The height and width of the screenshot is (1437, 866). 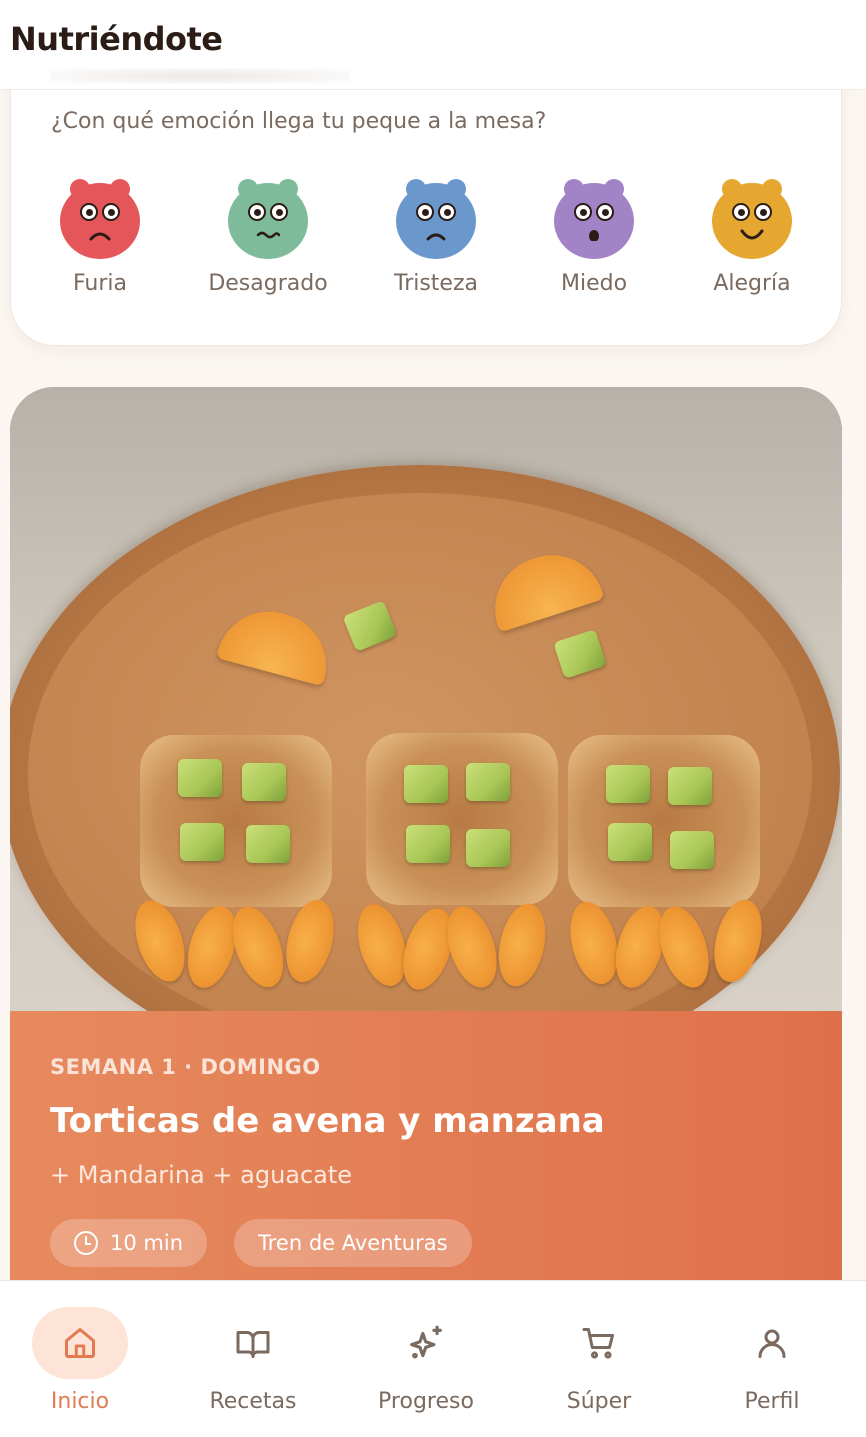 What do you see at coordinates (598, 1343) in the screenshot?
I see `cart-icon` at bounding box center [598, 1343].